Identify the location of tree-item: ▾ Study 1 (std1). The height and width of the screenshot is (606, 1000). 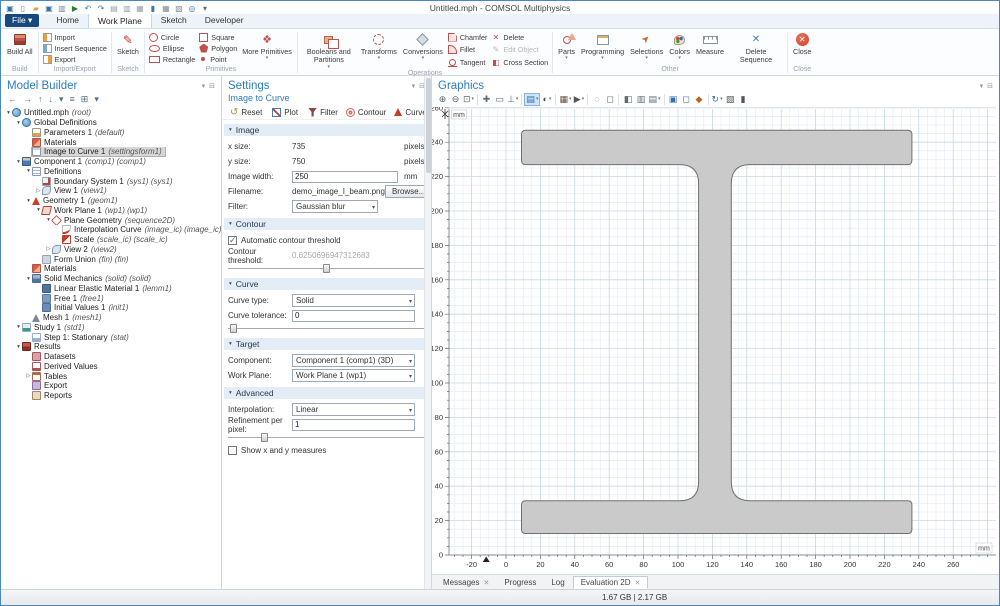
(111, 327).